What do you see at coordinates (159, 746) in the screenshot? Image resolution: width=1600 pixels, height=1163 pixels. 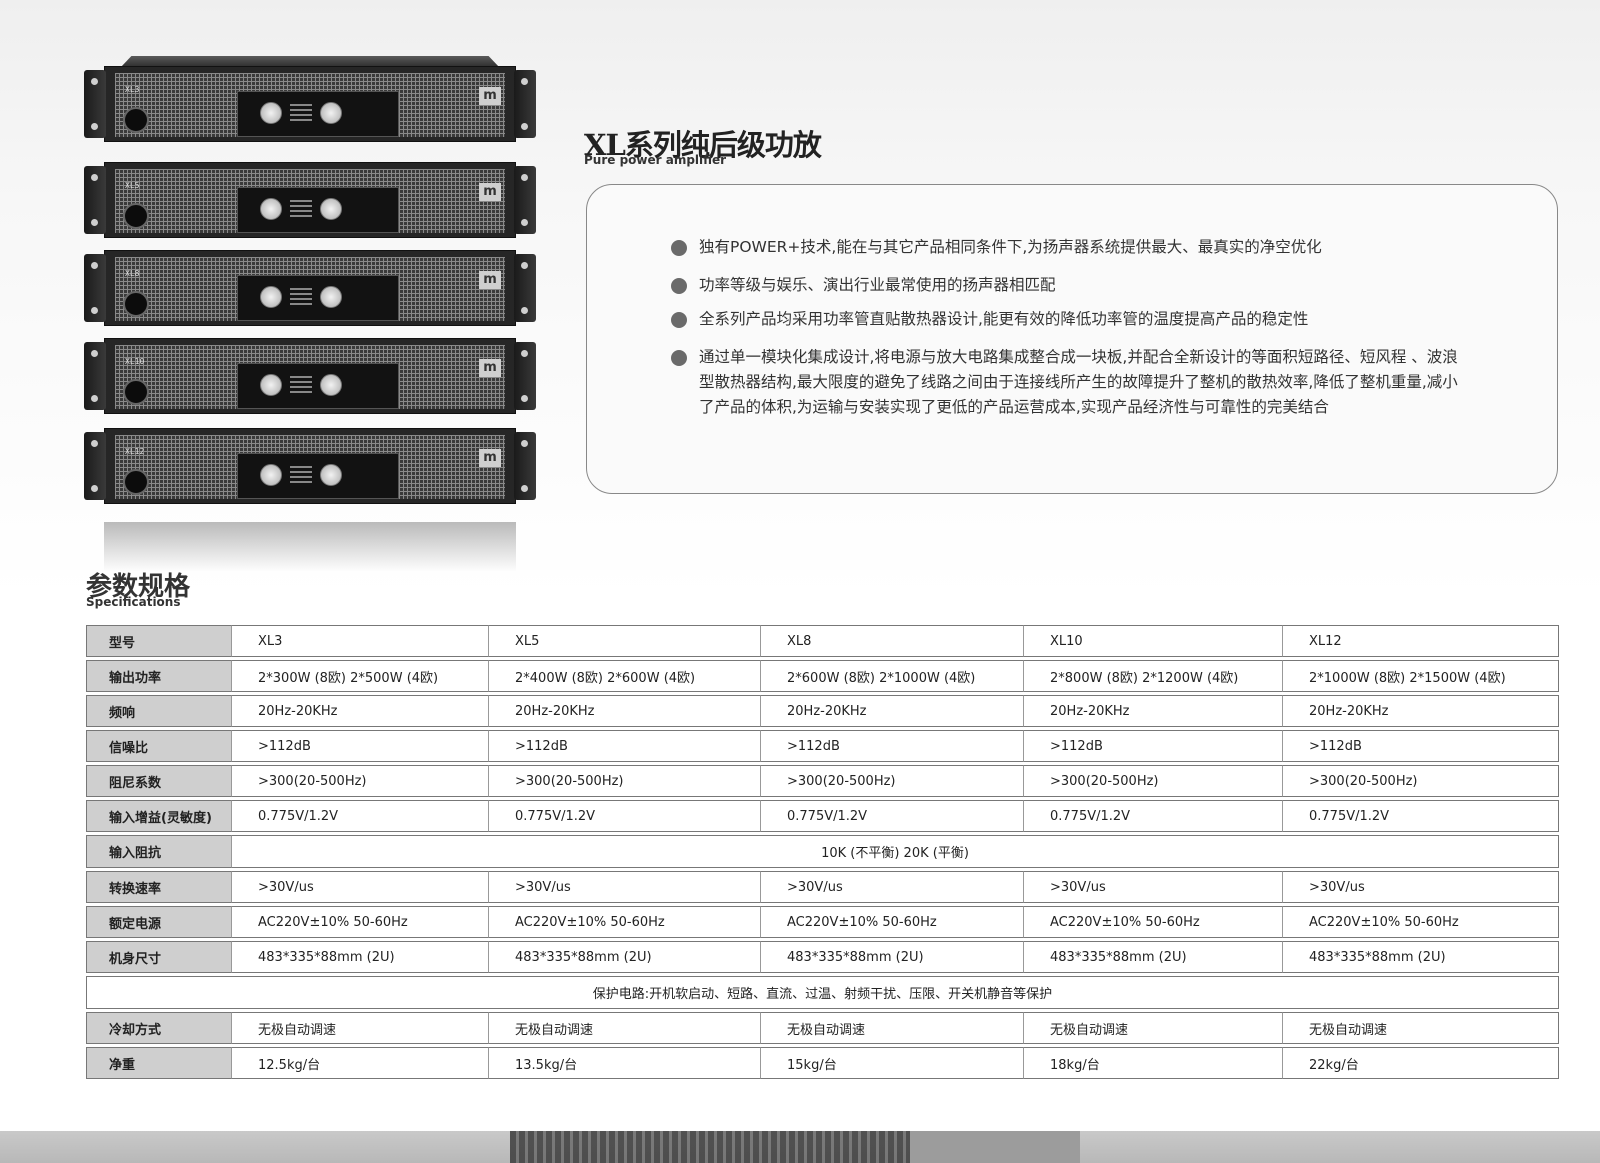 I see `row-label: 信噪比` at bounding box center [159, 746].